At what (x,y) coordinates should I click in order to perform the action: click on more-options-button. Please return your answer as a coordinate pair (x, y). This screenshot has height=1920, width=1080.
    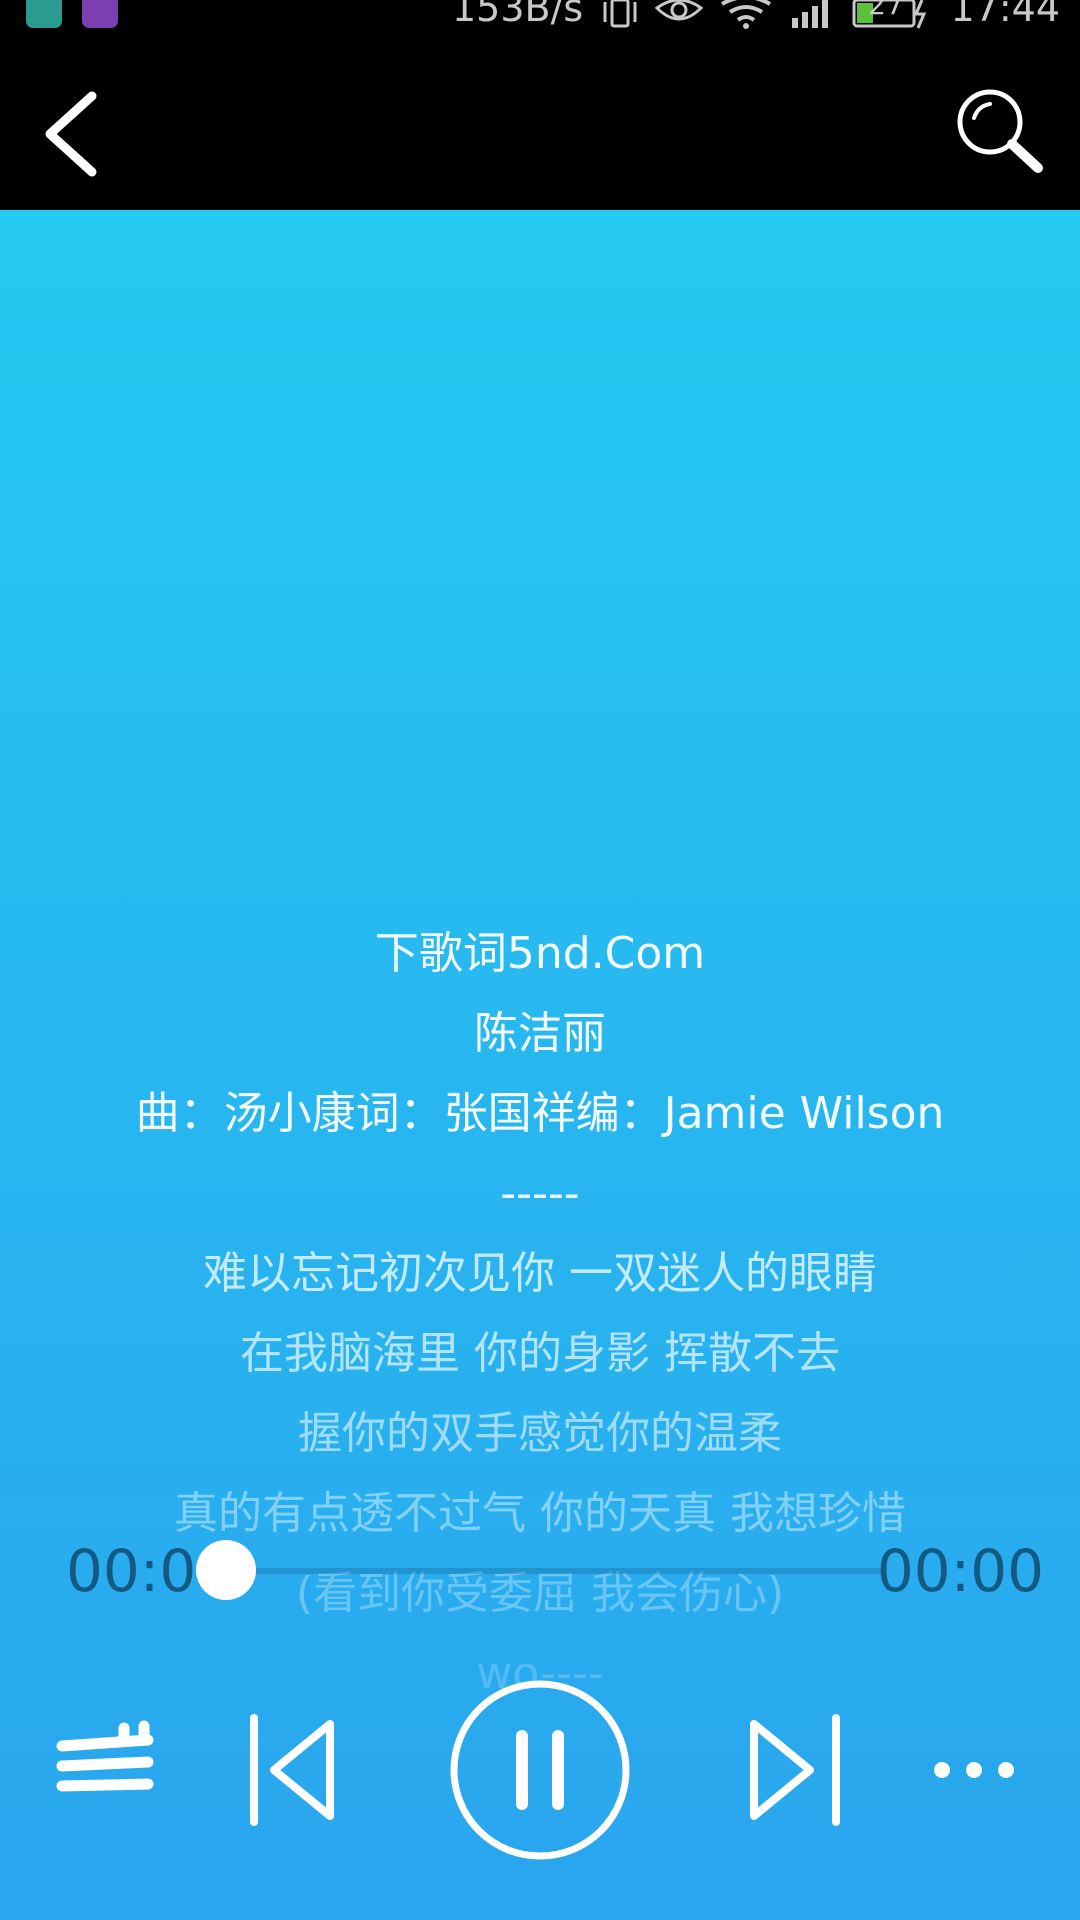
    Looking at the image, I should click on (977, 1770).